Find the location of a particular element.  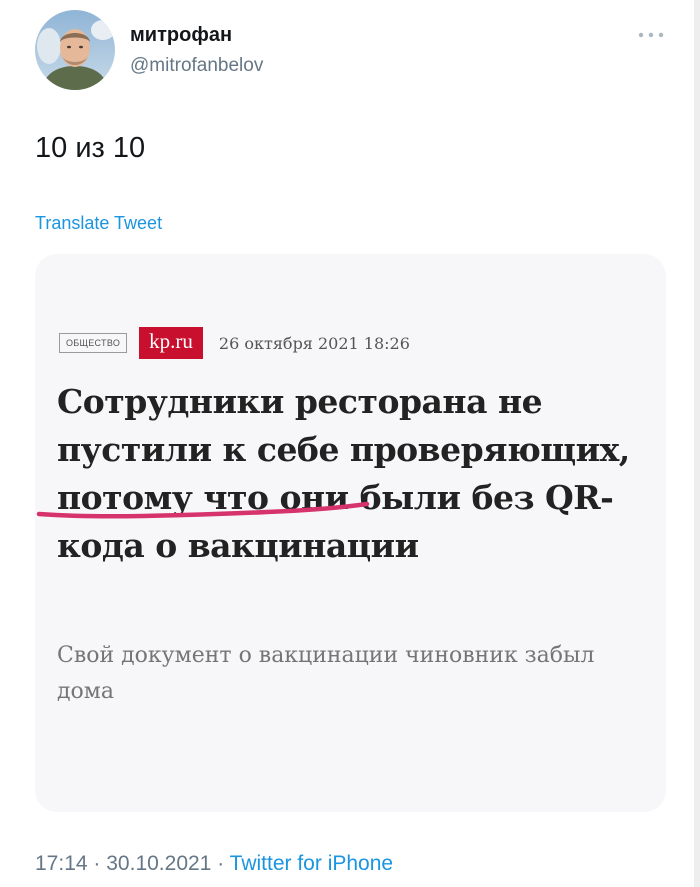

article-date: 26 октября 2021 18:26 is located at coordinates (314, 343).